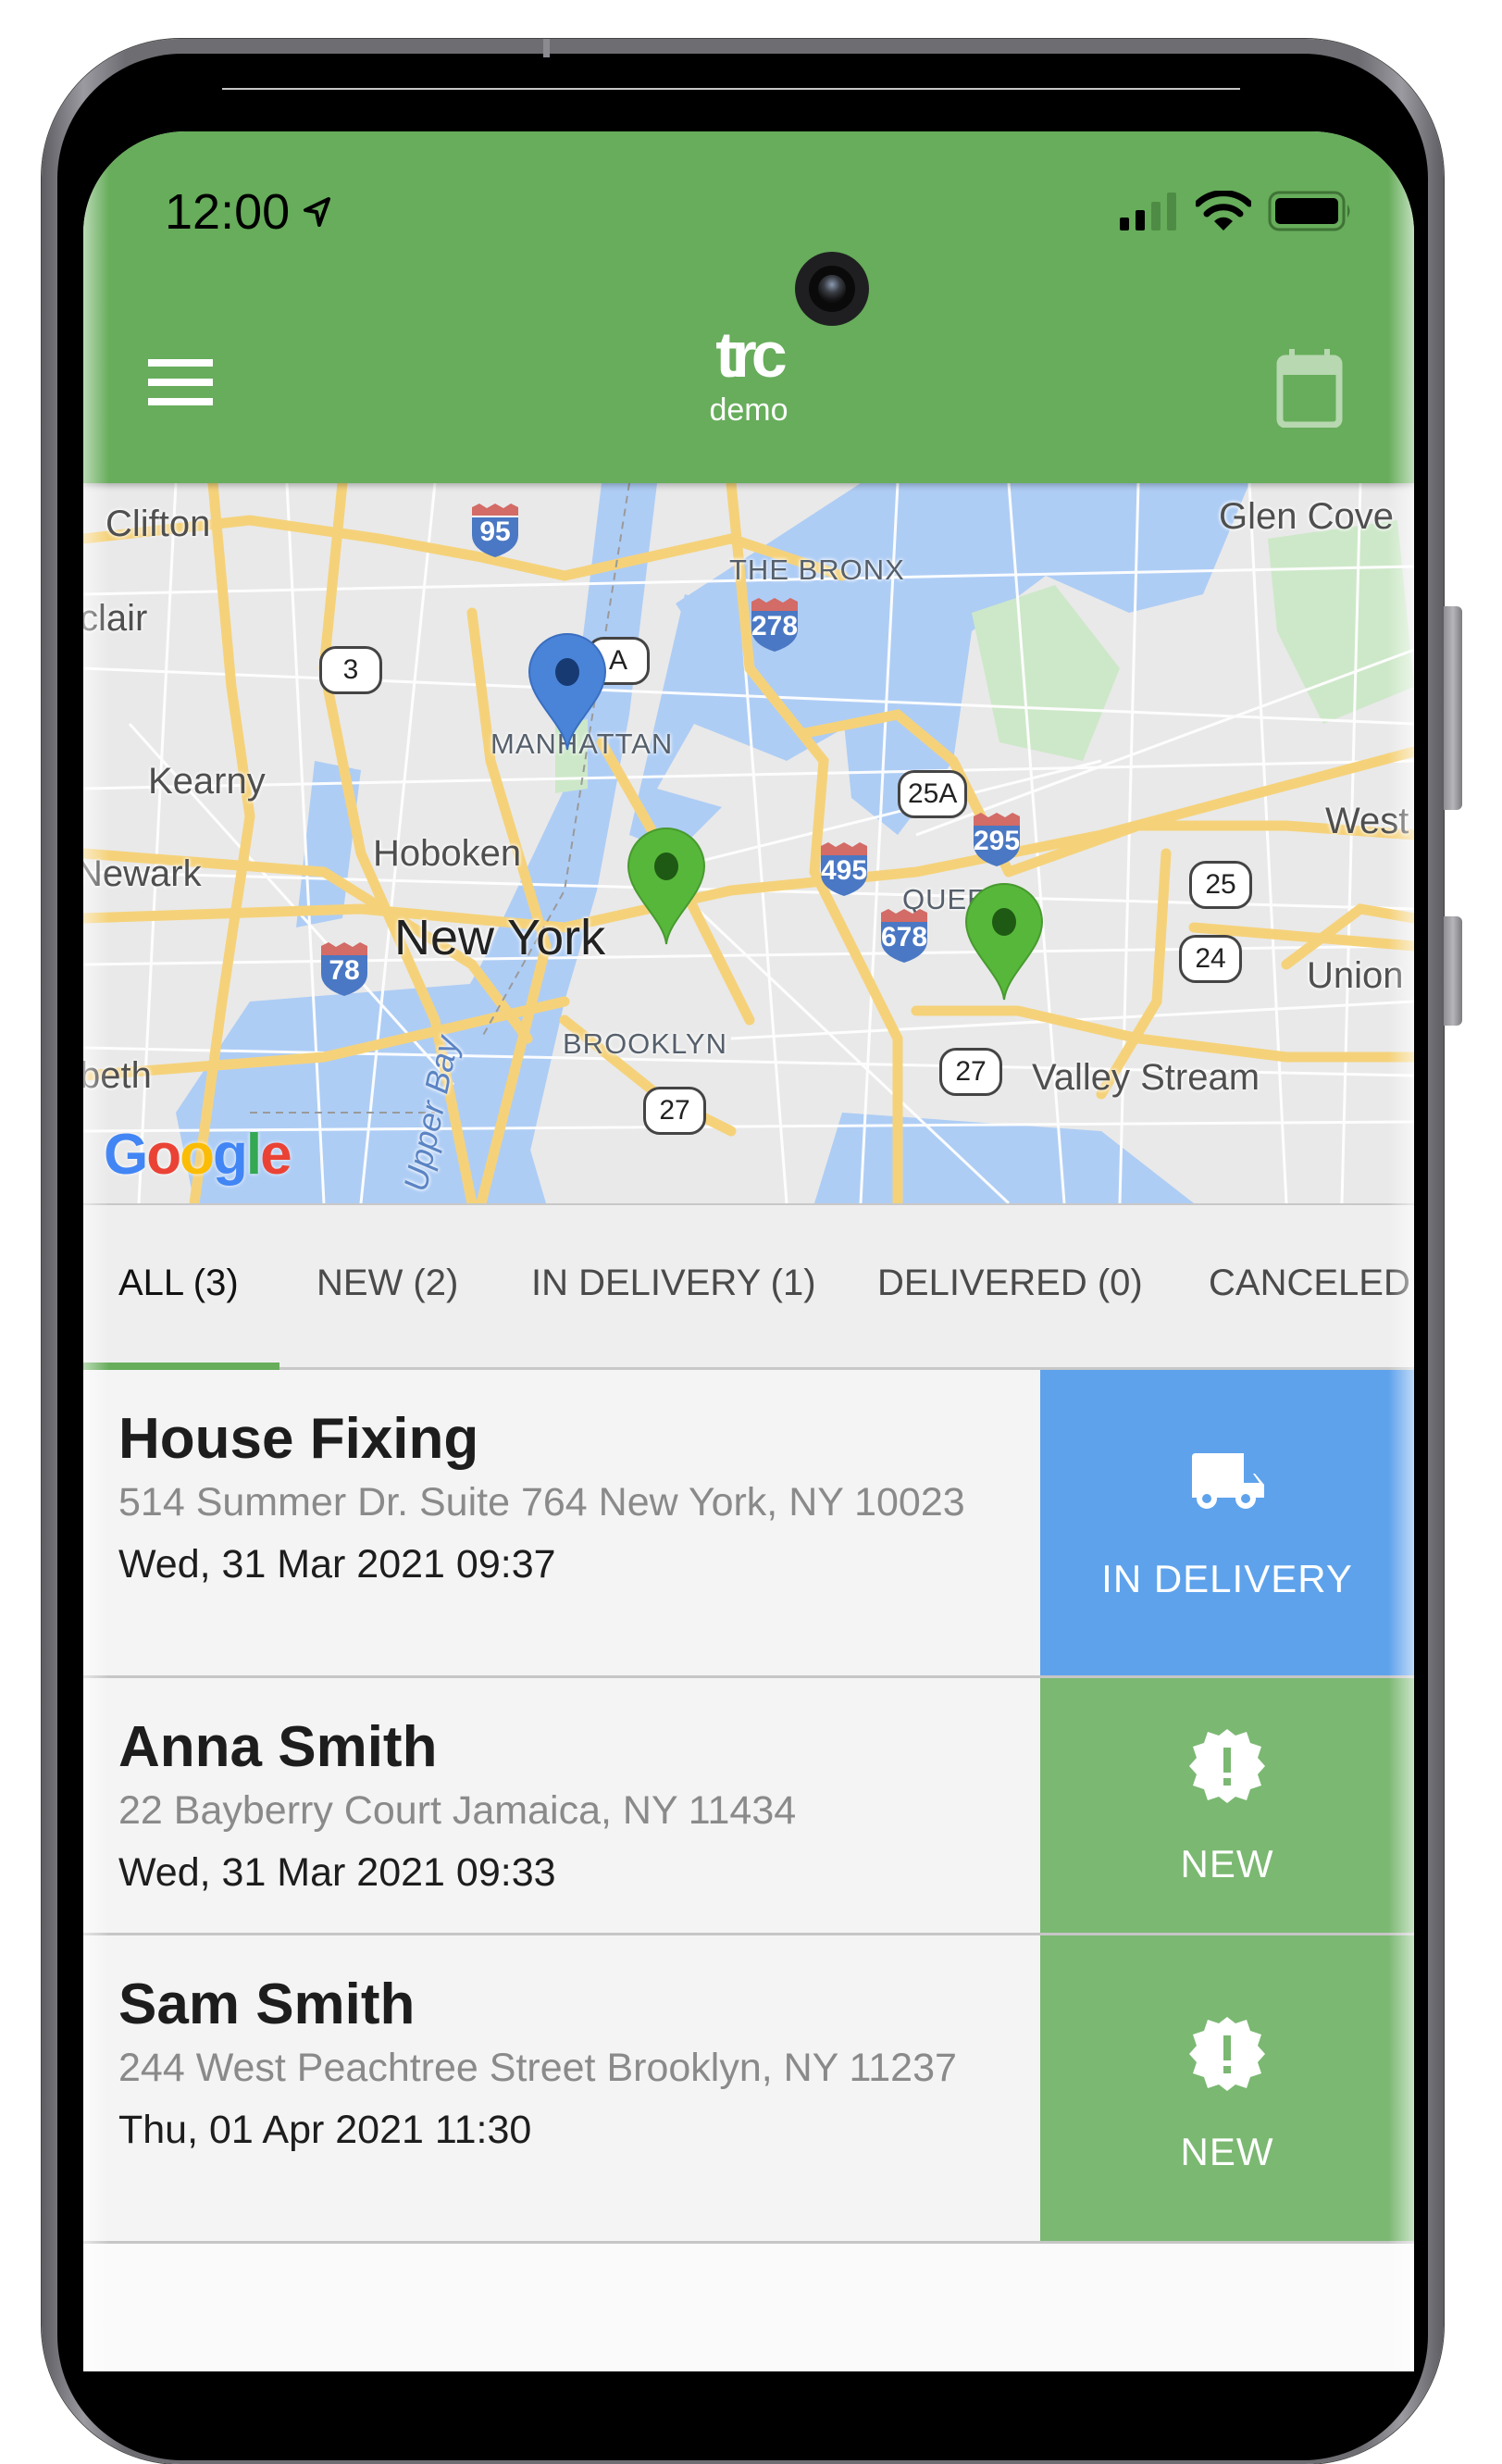 The height and width of the screenshot is (2464, 1502). Describe the element at coordinates (832, 289) in the screenshot. I see `front-camera` at that location.